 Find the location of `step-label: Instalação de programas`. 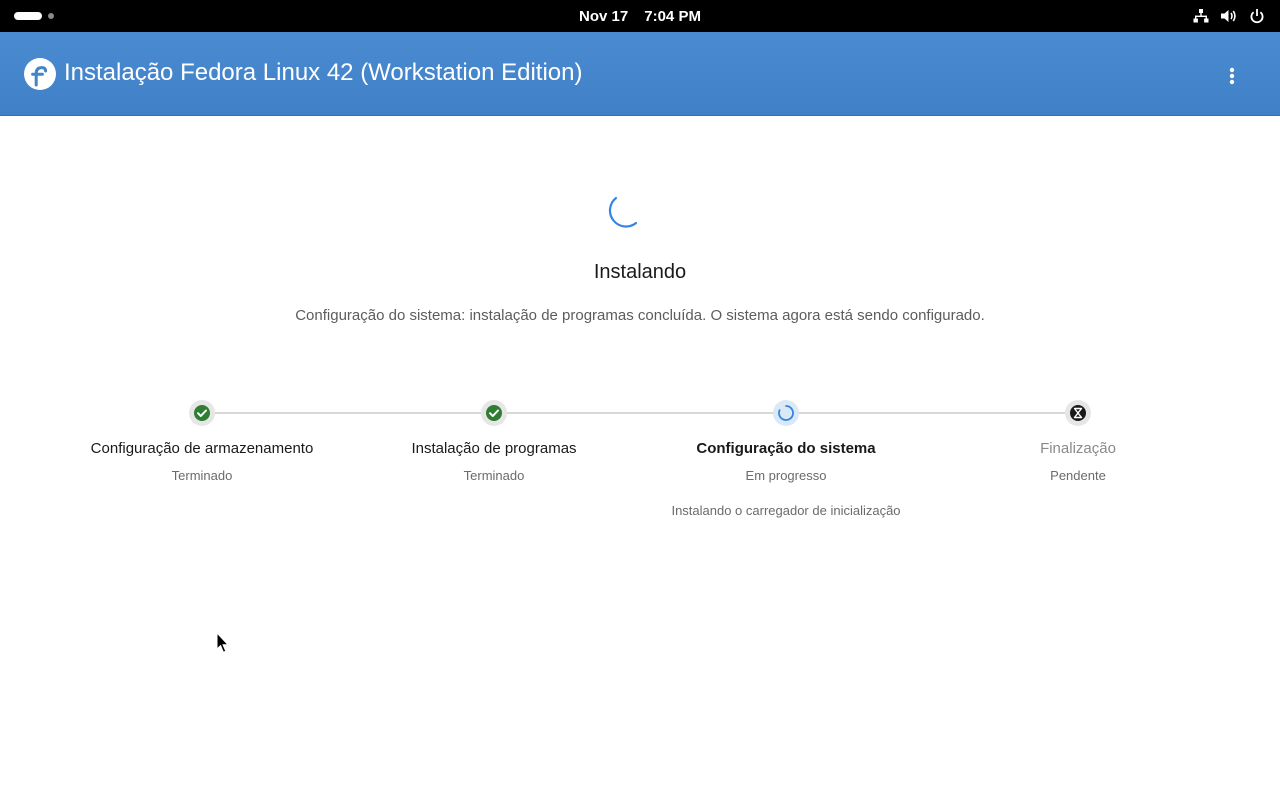

step-label: Instalação de programas is located at coordinates (494, 448).